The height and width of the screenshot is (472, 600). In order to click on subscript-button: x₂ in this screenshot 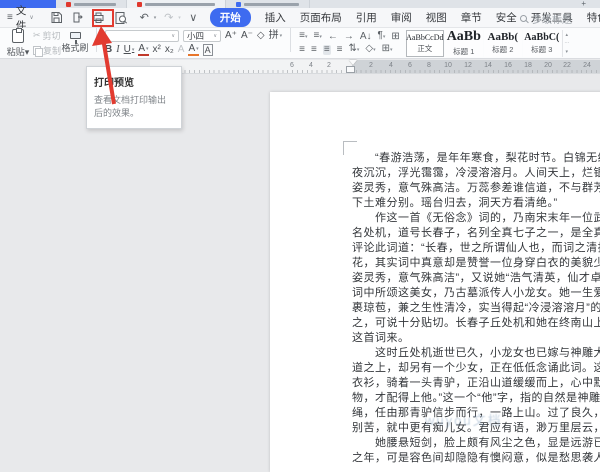, I will do `click(169, 50)`.